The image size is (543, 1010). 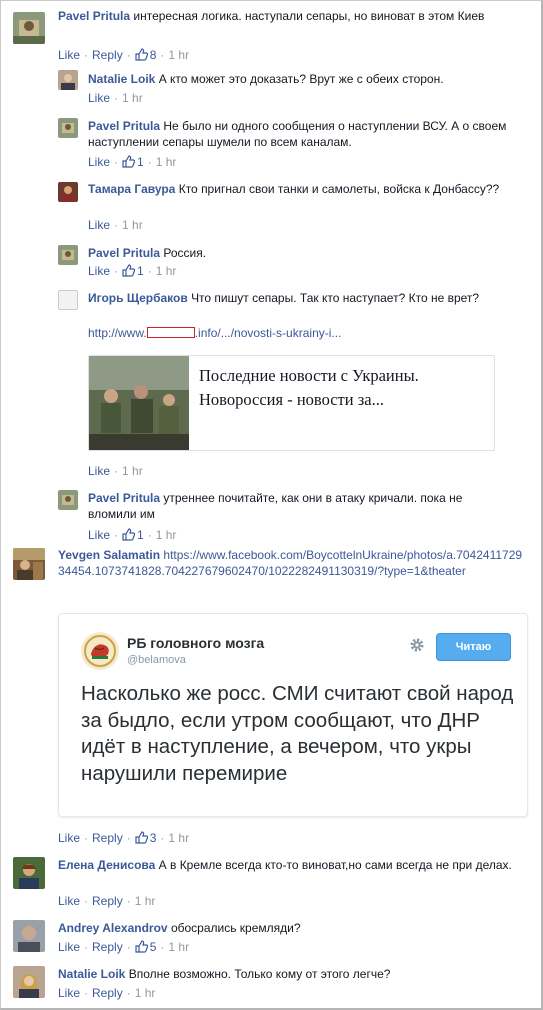 What do you see at coordinates (473, 647) in the screenshot?
I see `follow-button: Читаю` at bounding box center [473, 647].